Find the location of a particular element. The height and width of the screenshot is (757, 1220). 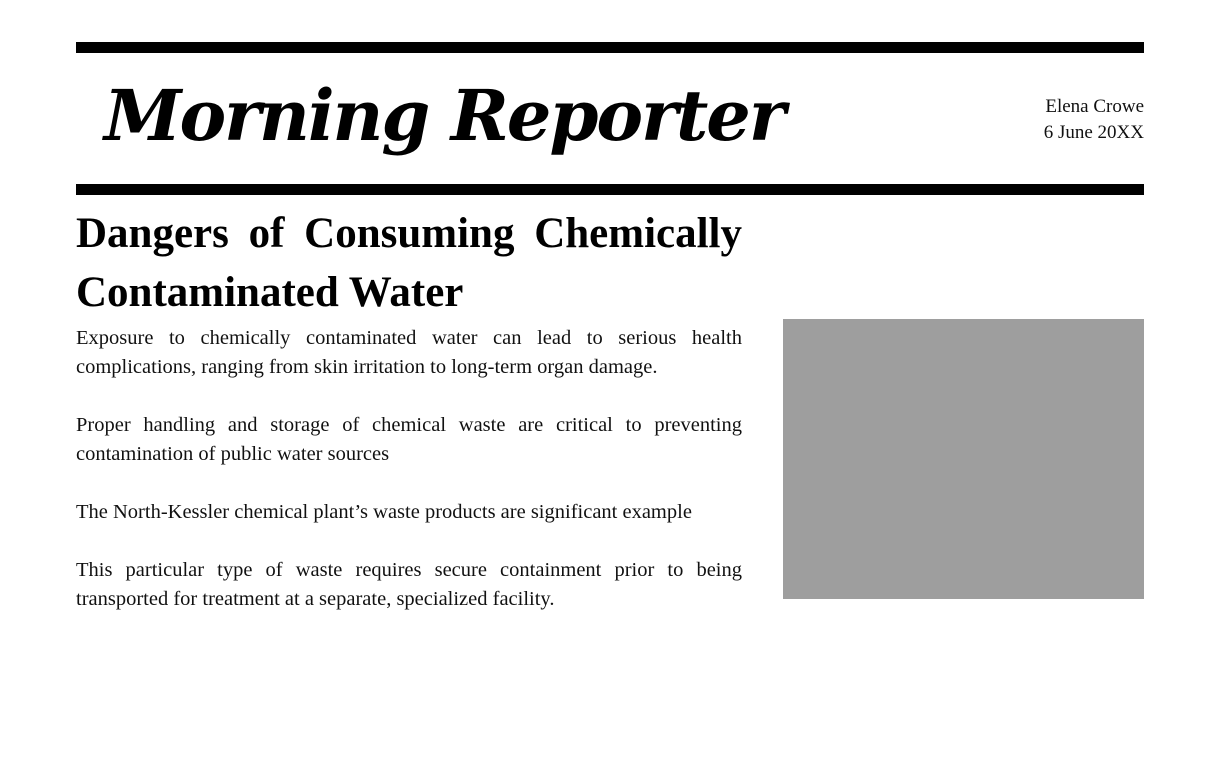

author-name: Elena Crowe is located at coordinates (1094, 106).